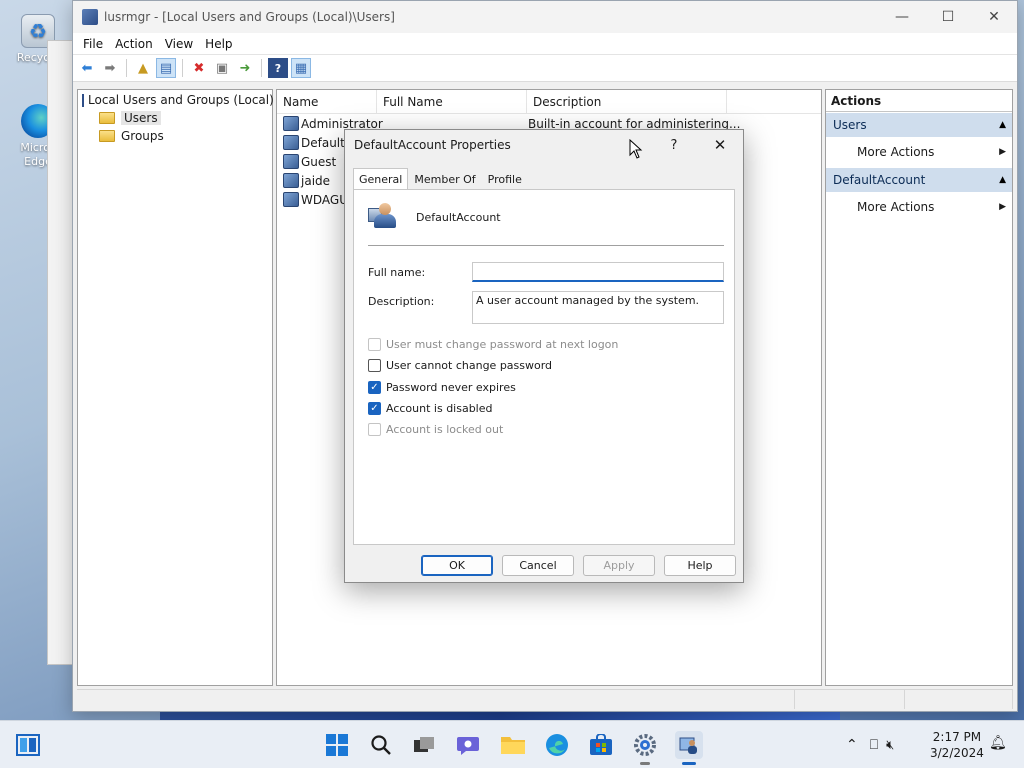 Image resolution: width=1024 pixels, height=768 pixels. Describe the element at coordinates (627, 101) in the screenshot. I see `column-description: Description` at that location.